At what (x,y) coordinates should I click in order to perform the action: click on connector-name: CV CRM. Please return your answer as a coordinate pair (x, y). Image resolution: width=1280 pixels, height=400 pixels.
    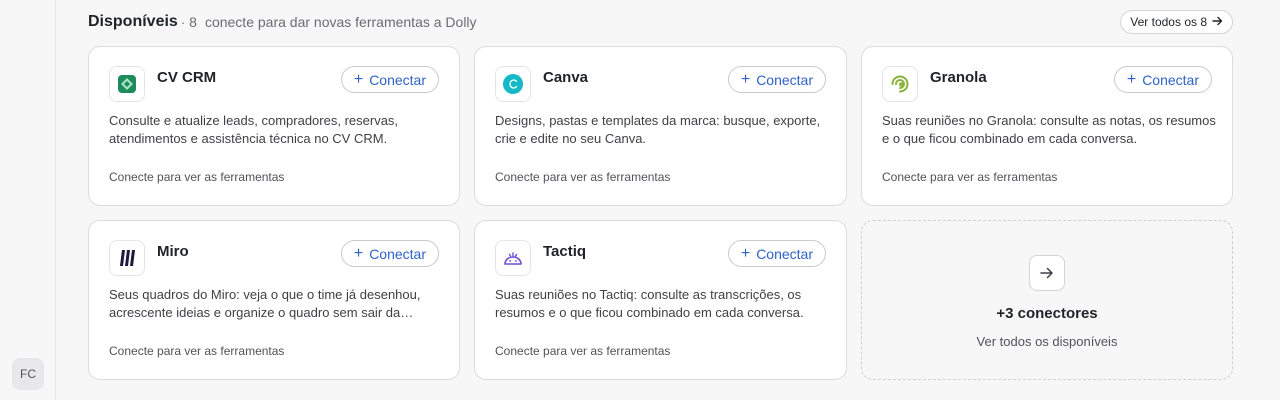
    Looking at the image, I should click on (187, 77).